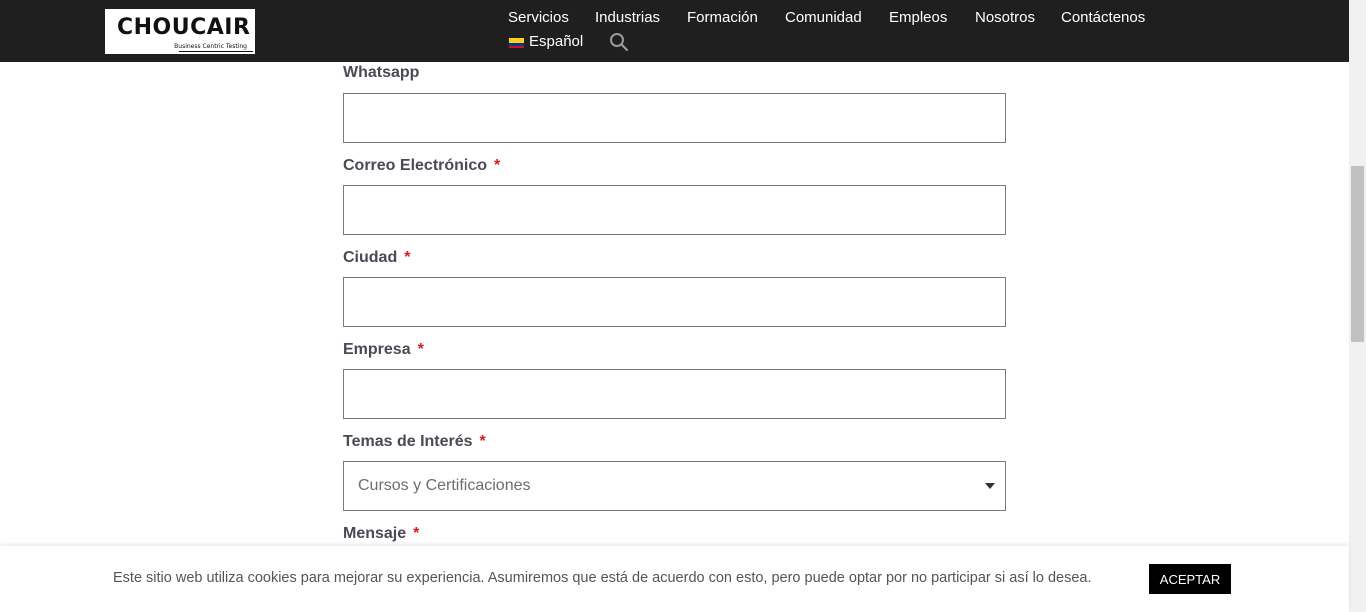 Image resolution: width=1366 pixels, height=612 pixels. What do you see at coordinates (381, 533) in the screenshot?
I see `message-label: Mensaje *` at bounding box center [381, 533].